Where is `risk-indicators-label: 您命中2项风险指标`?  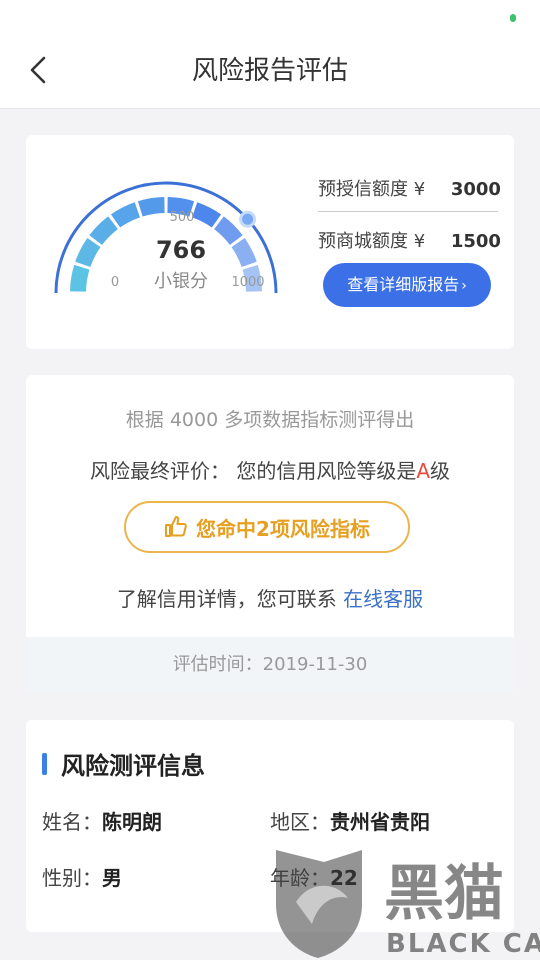
risk-indicators-label: 您命中2项风险指标 is located at coordinates (283, 528).